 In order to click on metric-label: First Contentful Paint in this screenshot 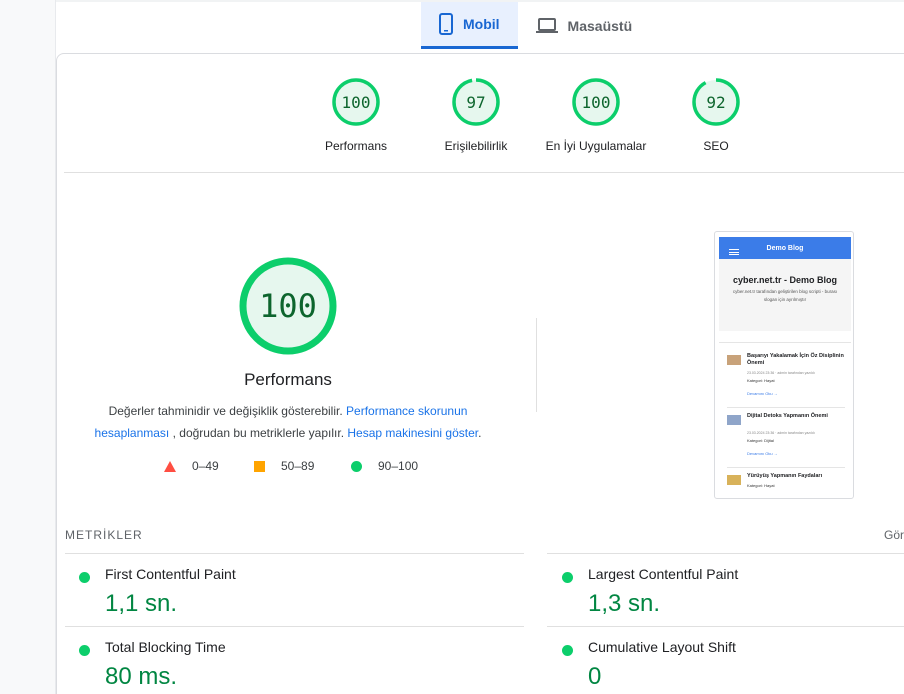, I will do `click(170, 574)`.